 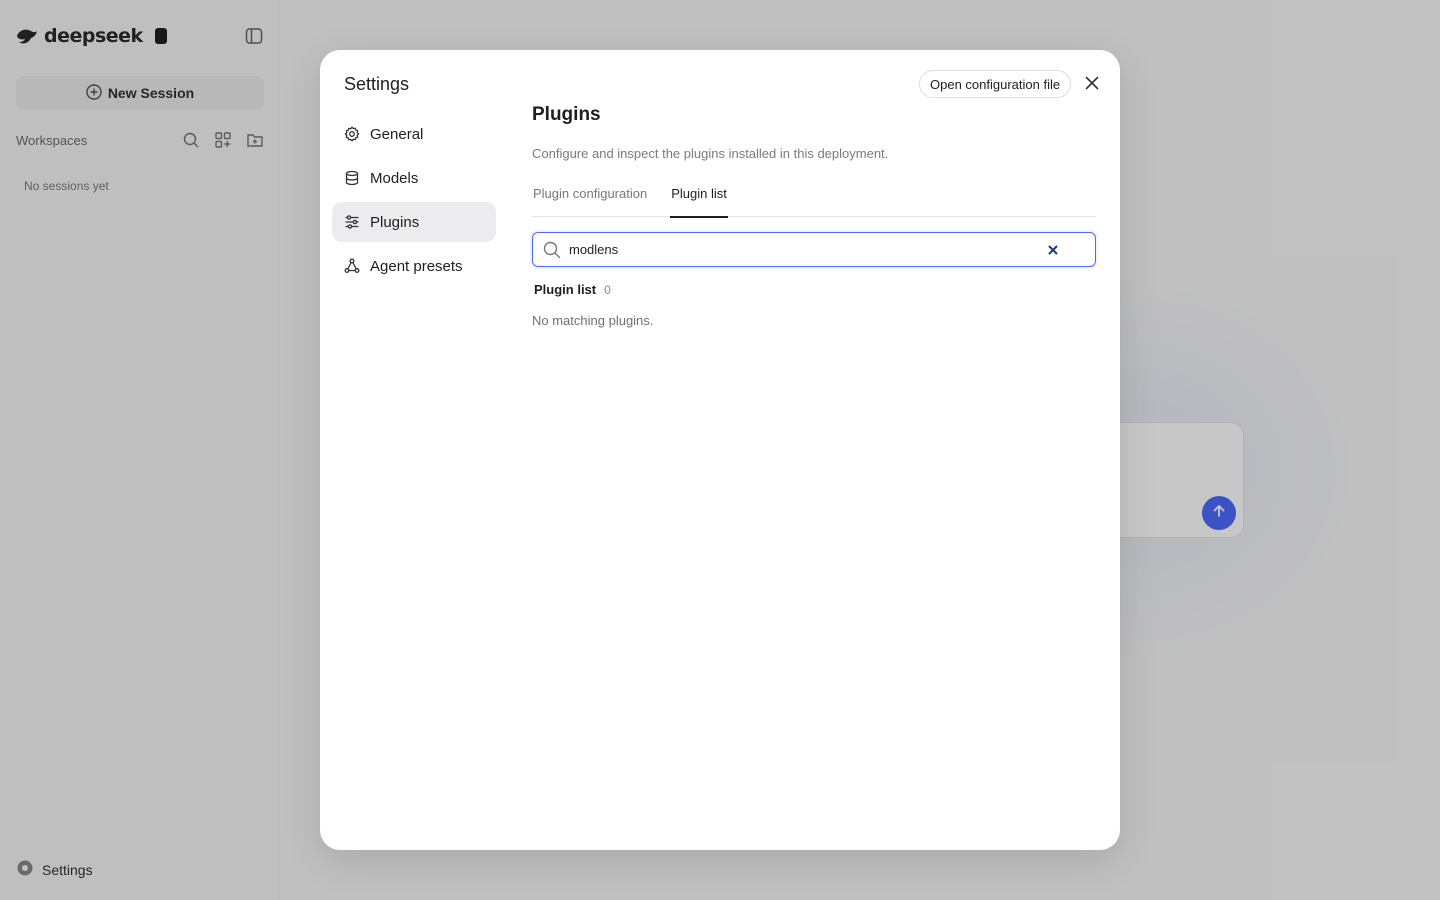 I want to click on nav-item-label: Agent presets, so click(x=416, y=266).